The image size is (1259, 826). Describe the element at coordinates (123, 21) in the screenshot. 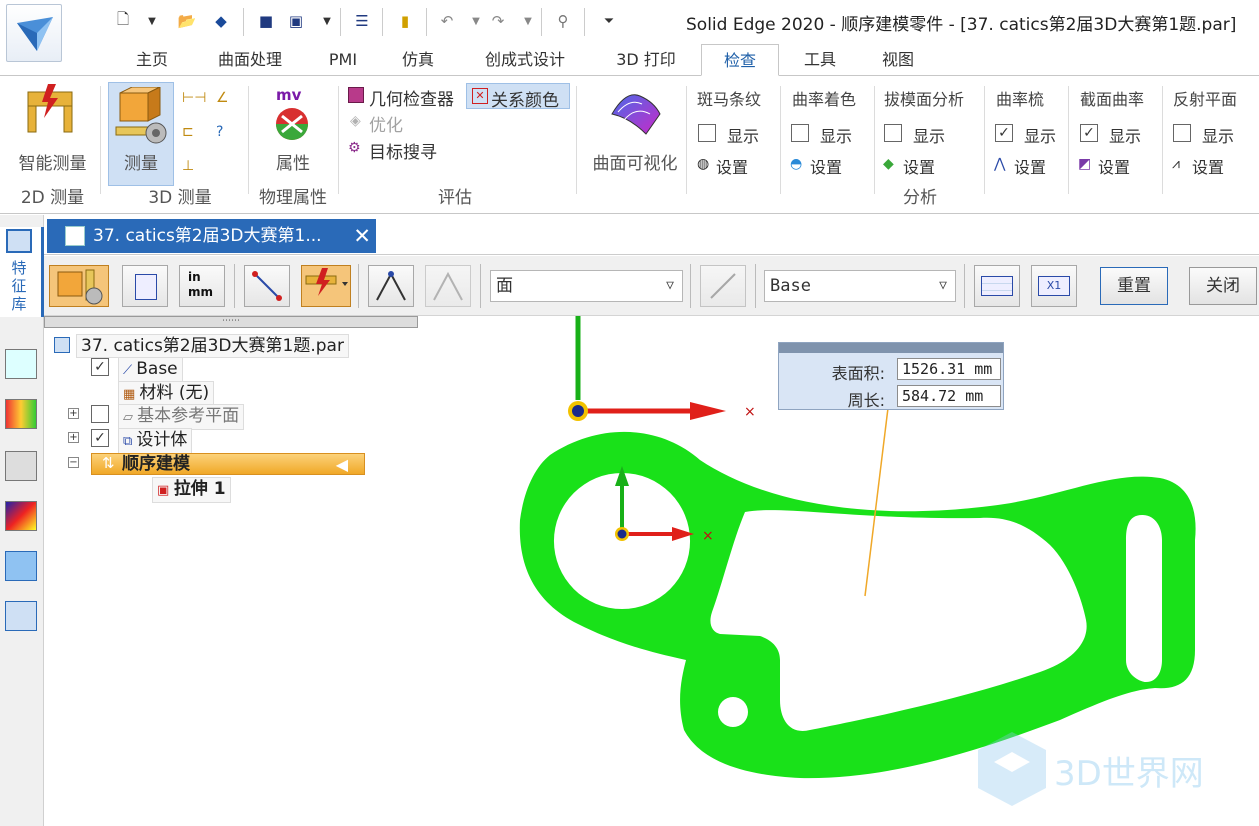

I see `new-icon: 🗋` at that location.